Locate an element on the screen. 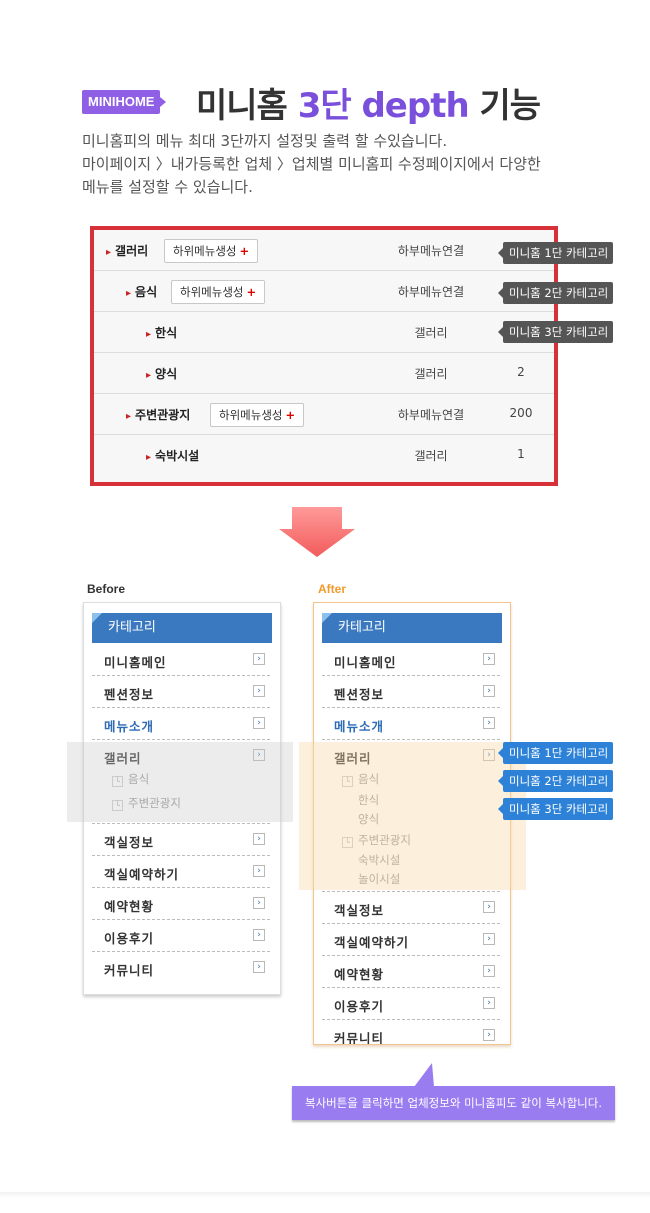 The image size is (650, 1213). row-name: 양식 is located at coordinates (161, 373).